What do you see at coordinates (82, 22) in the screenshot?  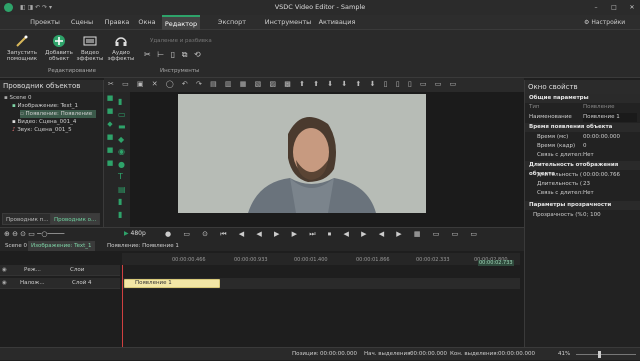 I see `menu-scenes: Сцены` at bounding box center [82, 22].